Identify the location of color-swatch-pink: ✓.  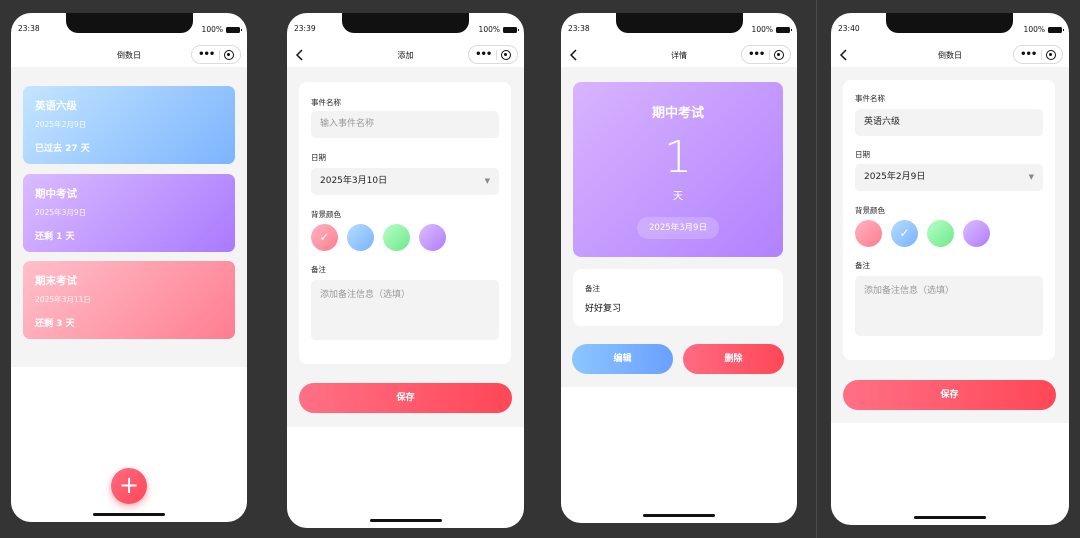
(324, 237).